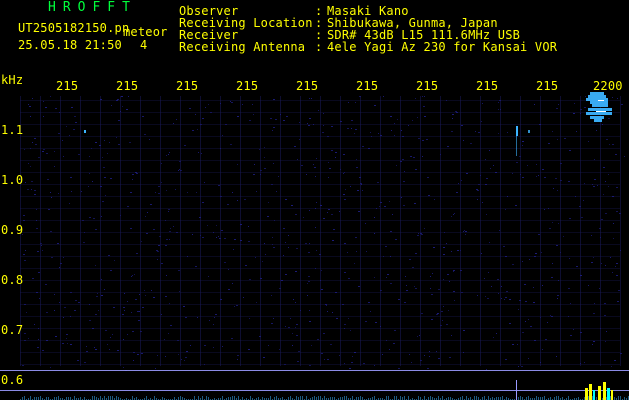 The width and height of the screenshot is (629, 400). What do you see at coordinates (594, 395) in the screenshot?
I see `signal-burst` at bounding box center [594, 395].